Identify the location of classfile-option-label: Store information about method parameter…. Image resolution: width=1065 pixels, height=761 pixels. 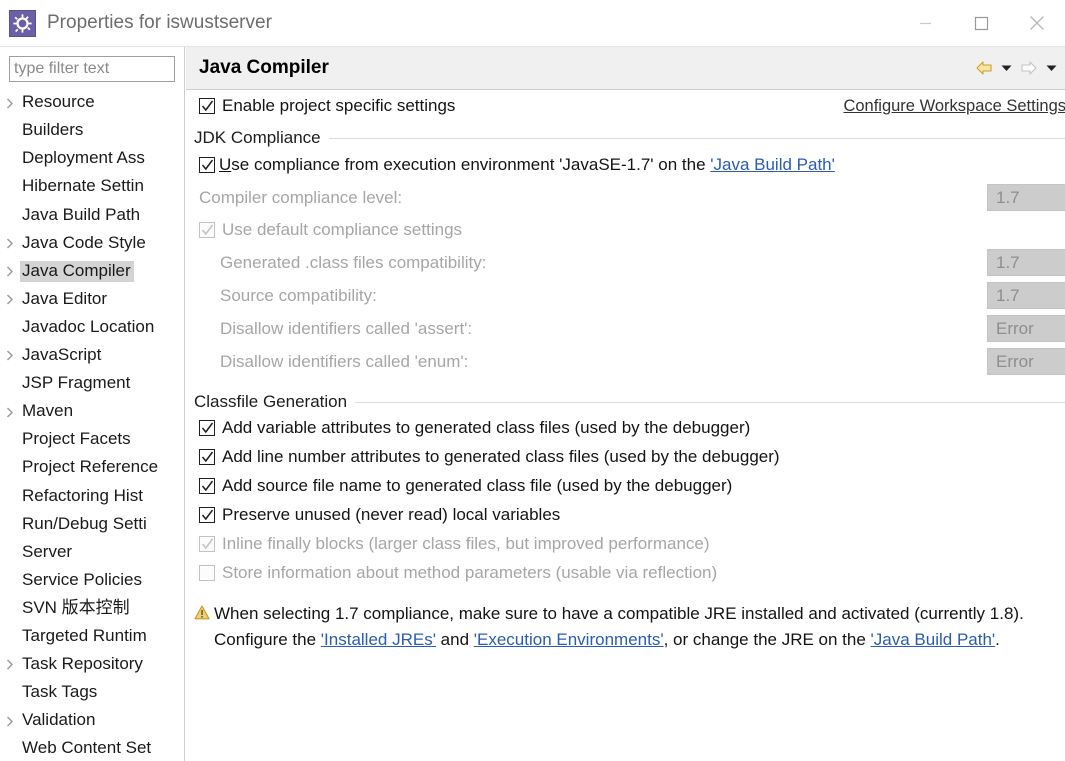
(470, 572).